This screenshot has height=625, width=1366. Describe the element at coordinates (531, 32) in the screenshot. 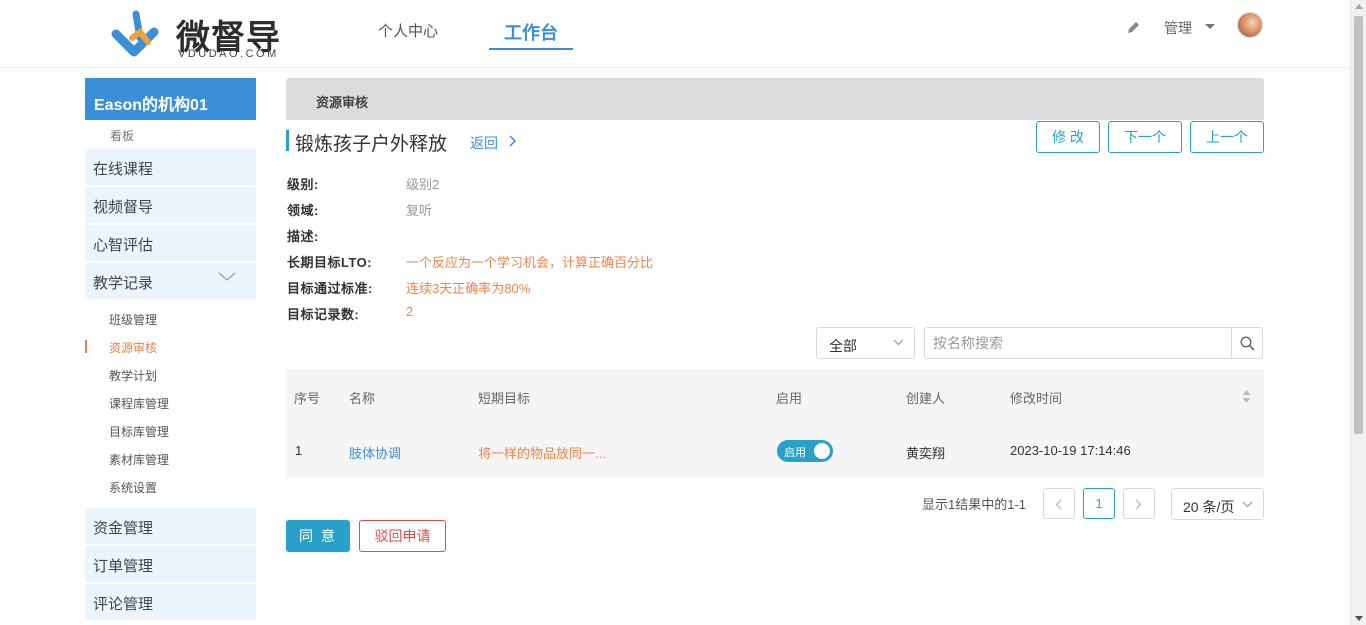

I see `nav-workbench: 工作台` at that location.